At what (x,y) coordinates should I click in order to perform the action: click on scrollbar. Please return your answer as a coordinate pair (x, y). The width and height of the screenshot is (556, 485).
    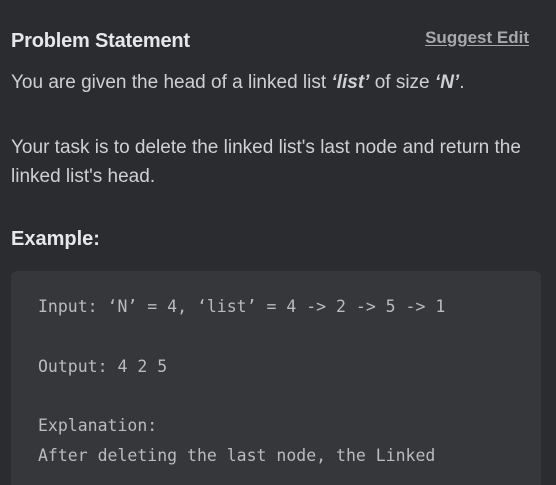
    Looking at the image, I should click on (548, 242).